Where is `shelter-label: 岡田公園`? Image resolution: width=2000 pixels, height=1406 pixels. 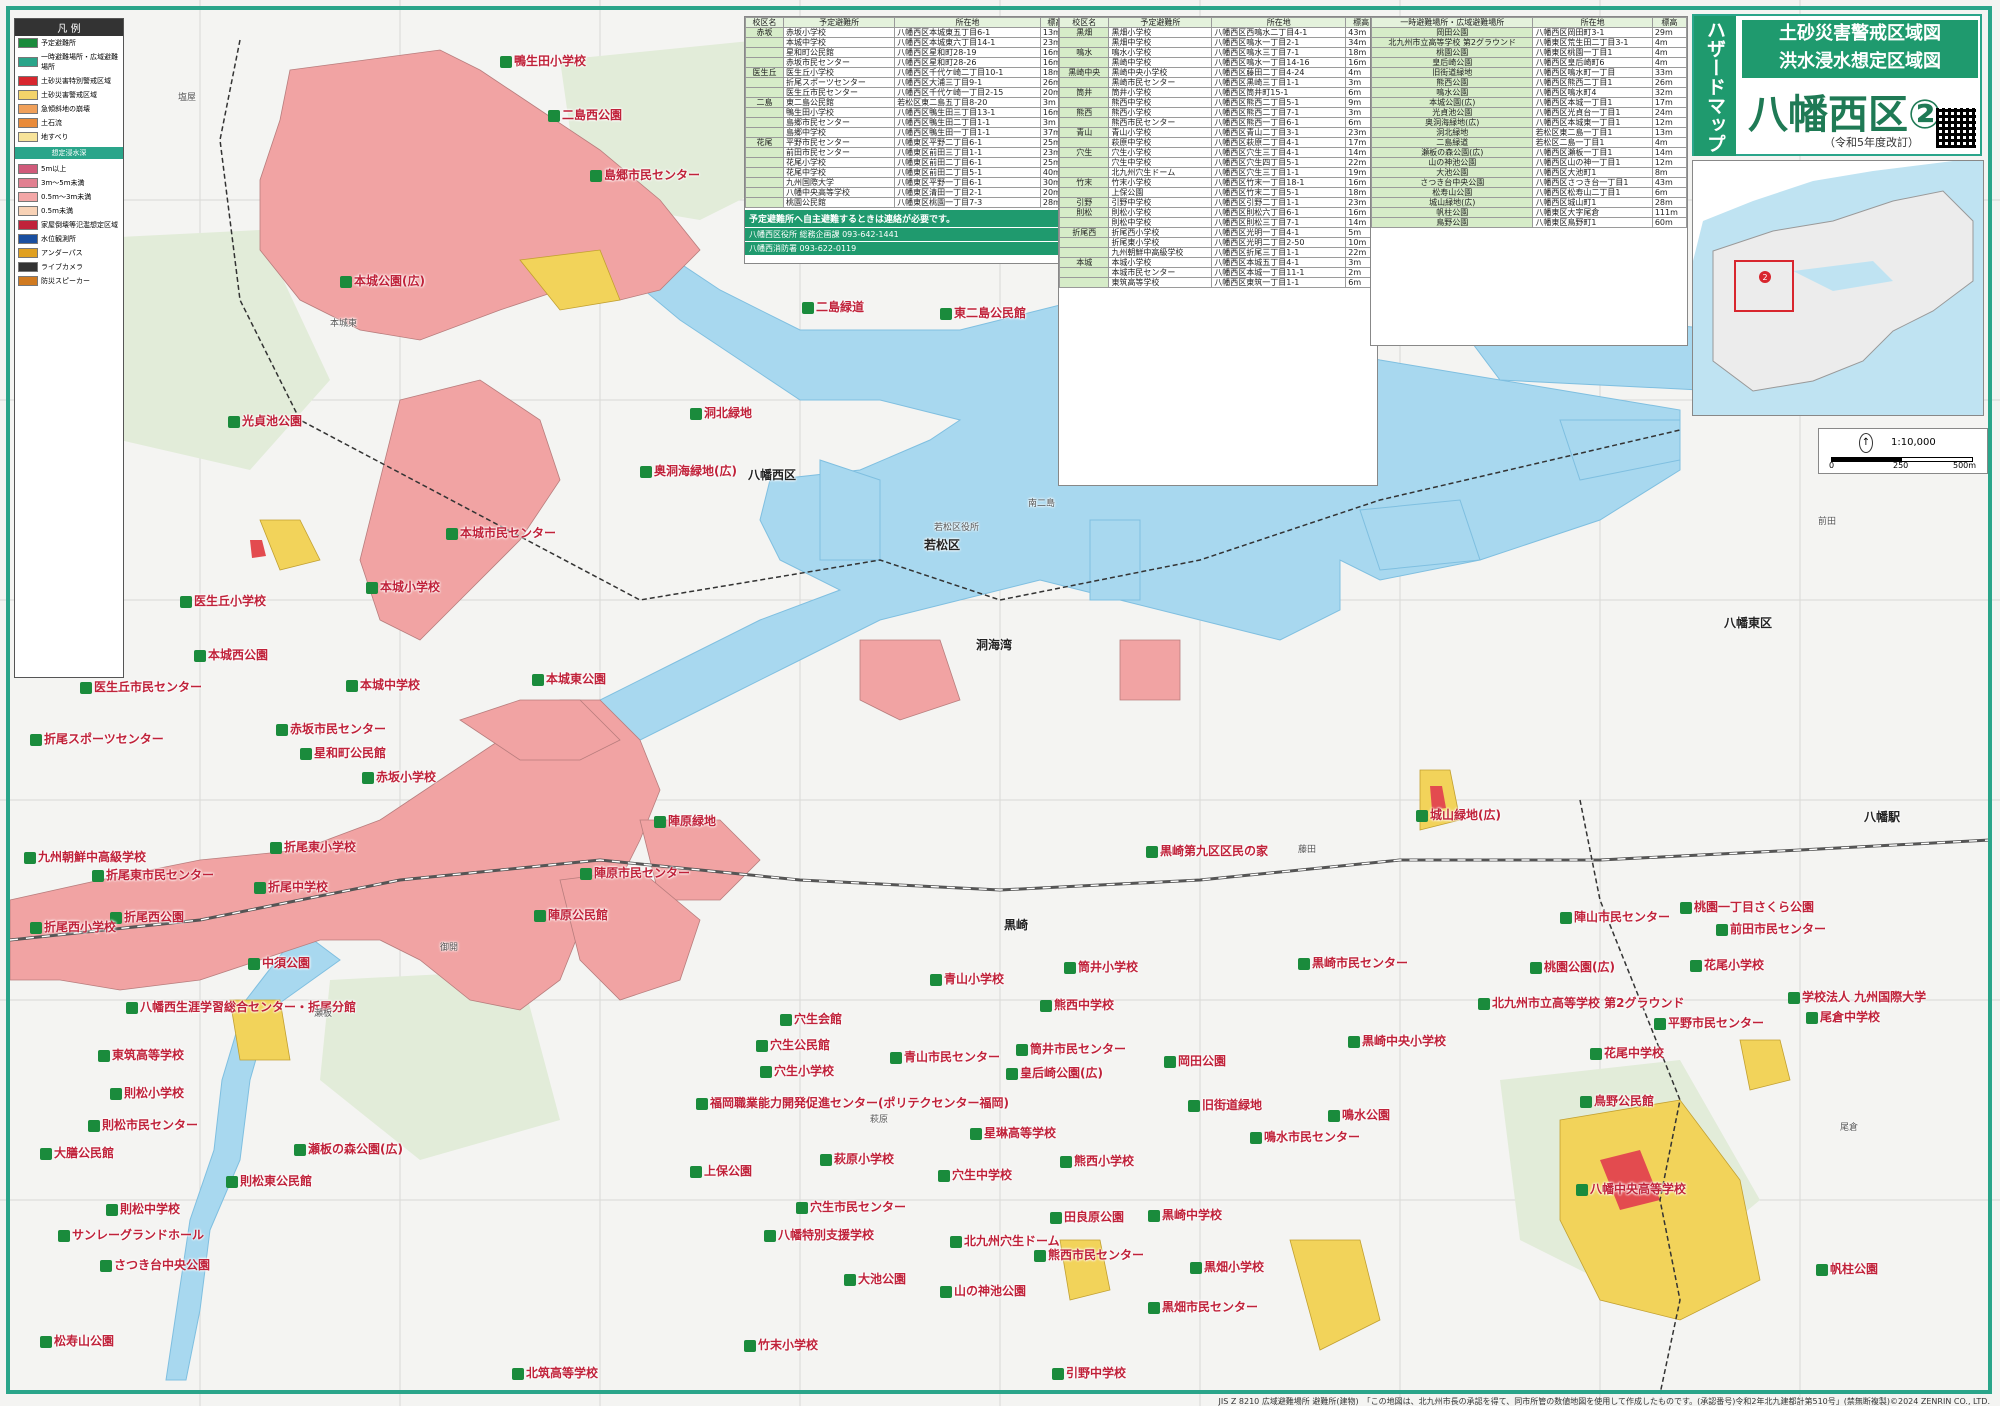 shelter-label: 岡田公園 is located at coordinates (1195, 1060).